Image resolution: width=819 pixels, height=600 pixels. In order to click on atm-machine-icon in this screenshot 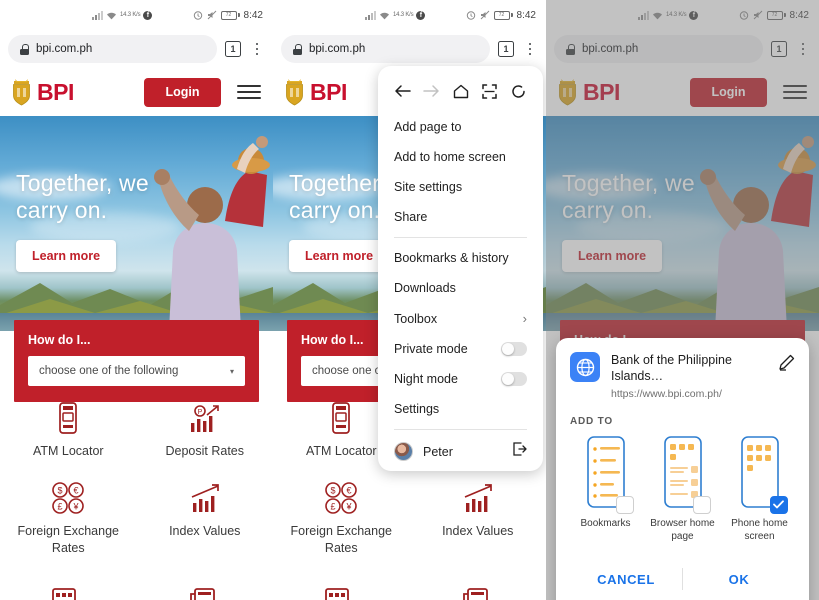, I will do `click(341, 416)`.